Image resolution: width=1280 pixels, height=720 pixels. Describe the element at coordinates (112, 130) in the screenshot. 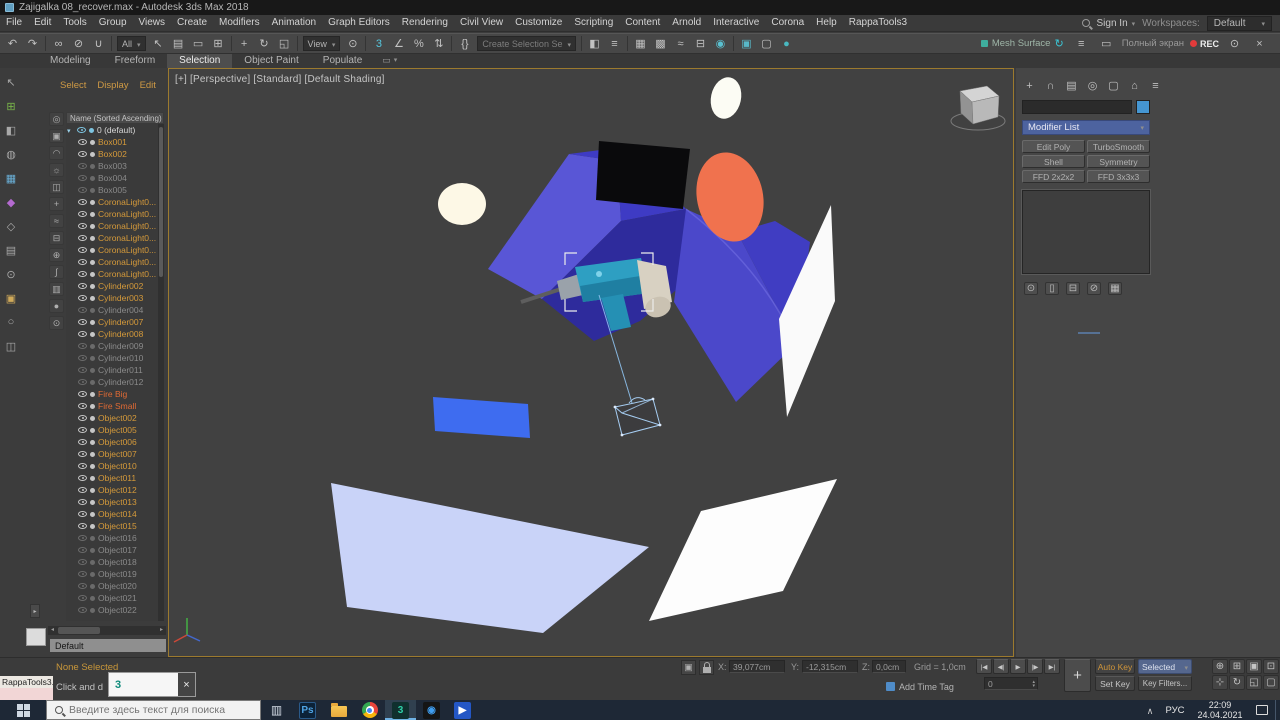

I see `explorer-root-row: 0 (default)` at that location.